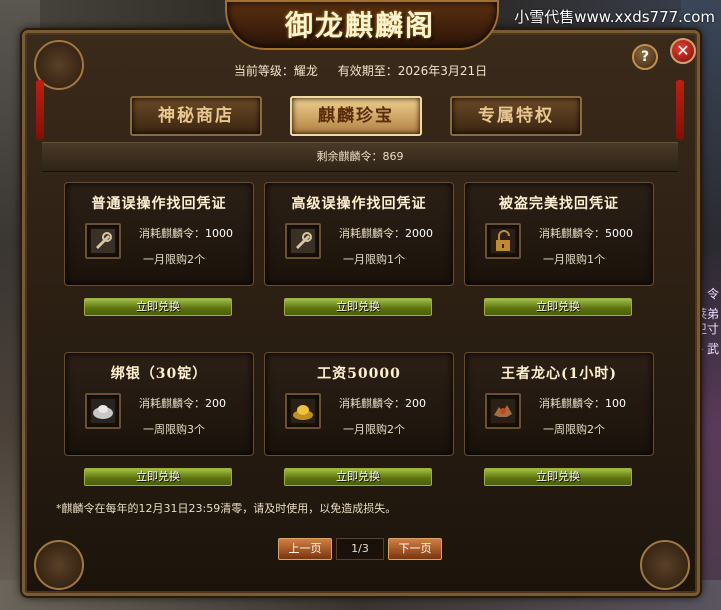  Describe the element at coordinates (40, 110) in the screenshot. I see `left-tassel` at that location.